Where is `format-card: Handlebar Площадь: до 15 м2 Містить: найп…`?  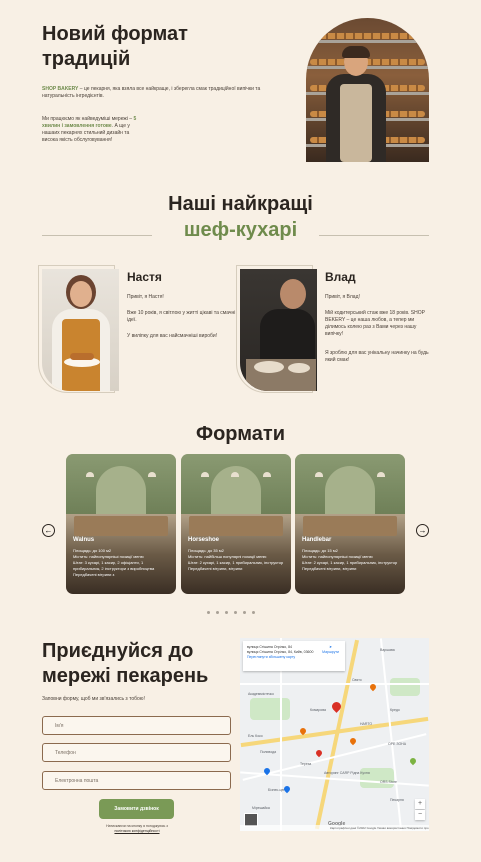 format-card: Handlebar Площадь: до 15 м2 Містить: найп… is located at coordinates (350, 524).